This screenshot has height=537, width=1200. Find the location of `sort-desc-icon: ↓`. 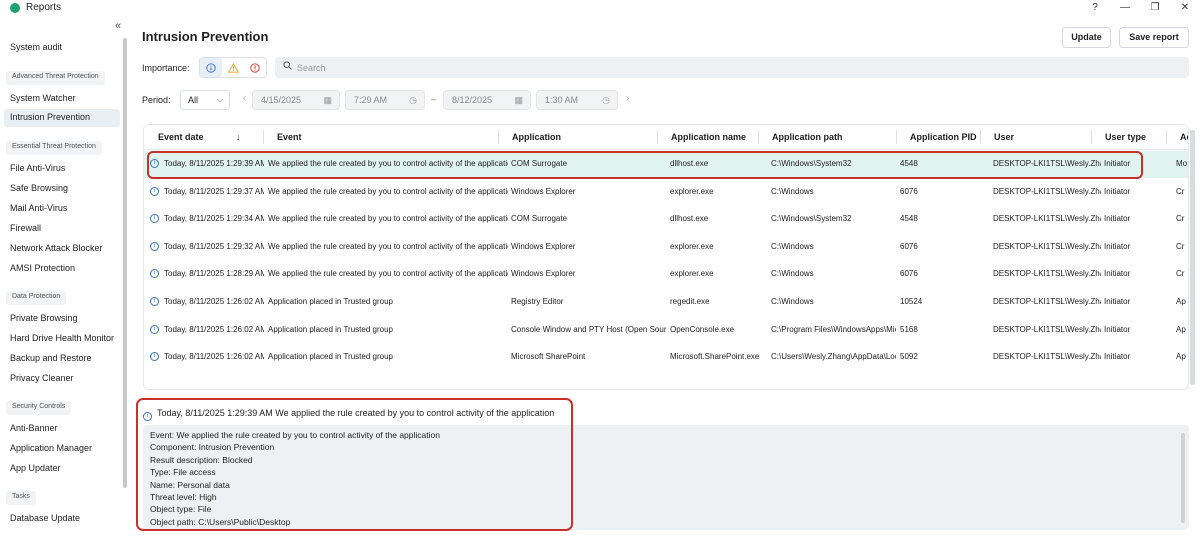

sort-desc-icon: ↓ is located at coordinates (238, 137).